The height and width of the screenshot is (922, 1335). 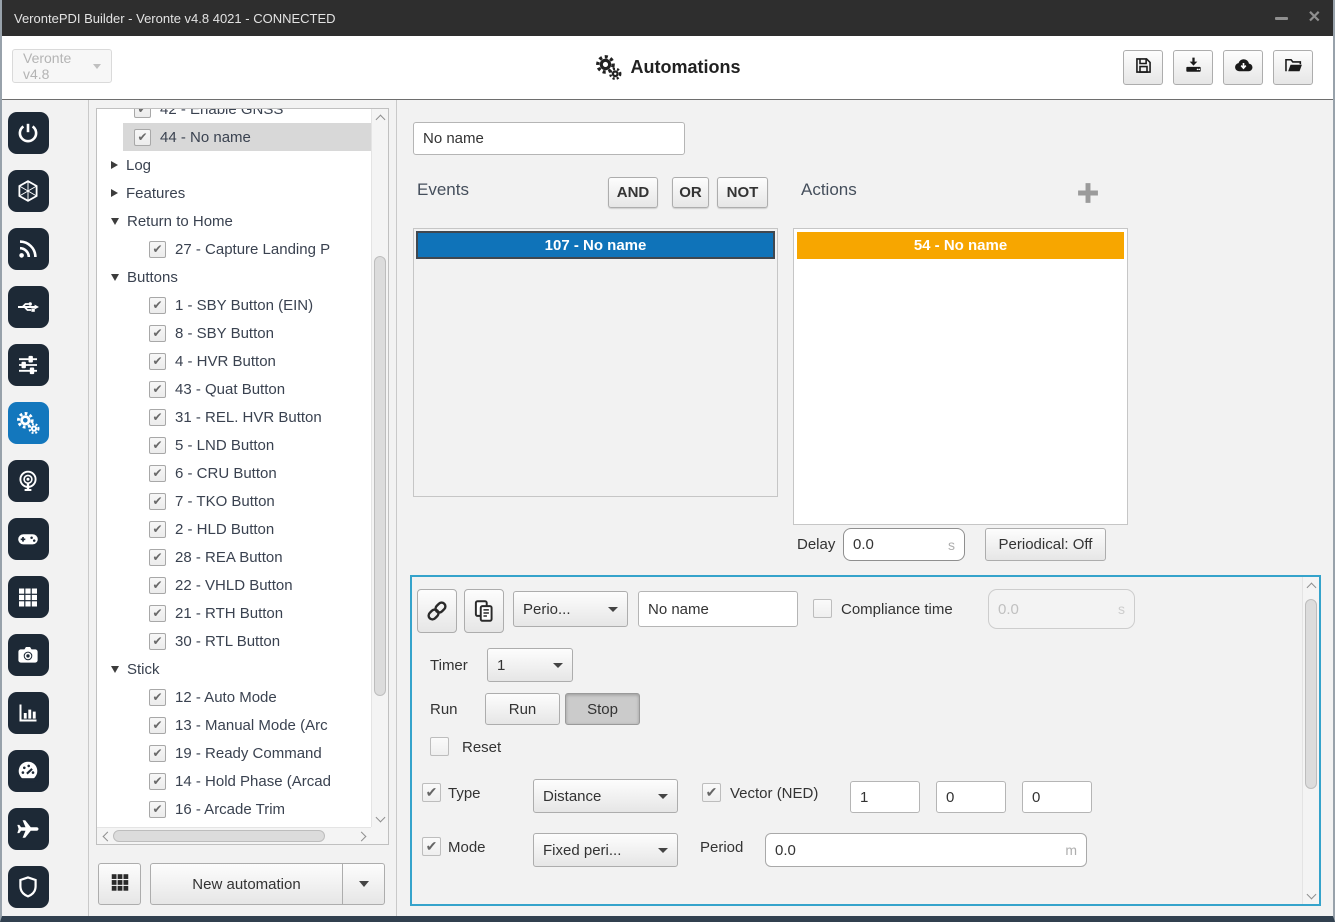 What do you see at coordinates (28, 887) in the screenshot?
I see `sidebar-item-shield` at bounding box center [28, 887].